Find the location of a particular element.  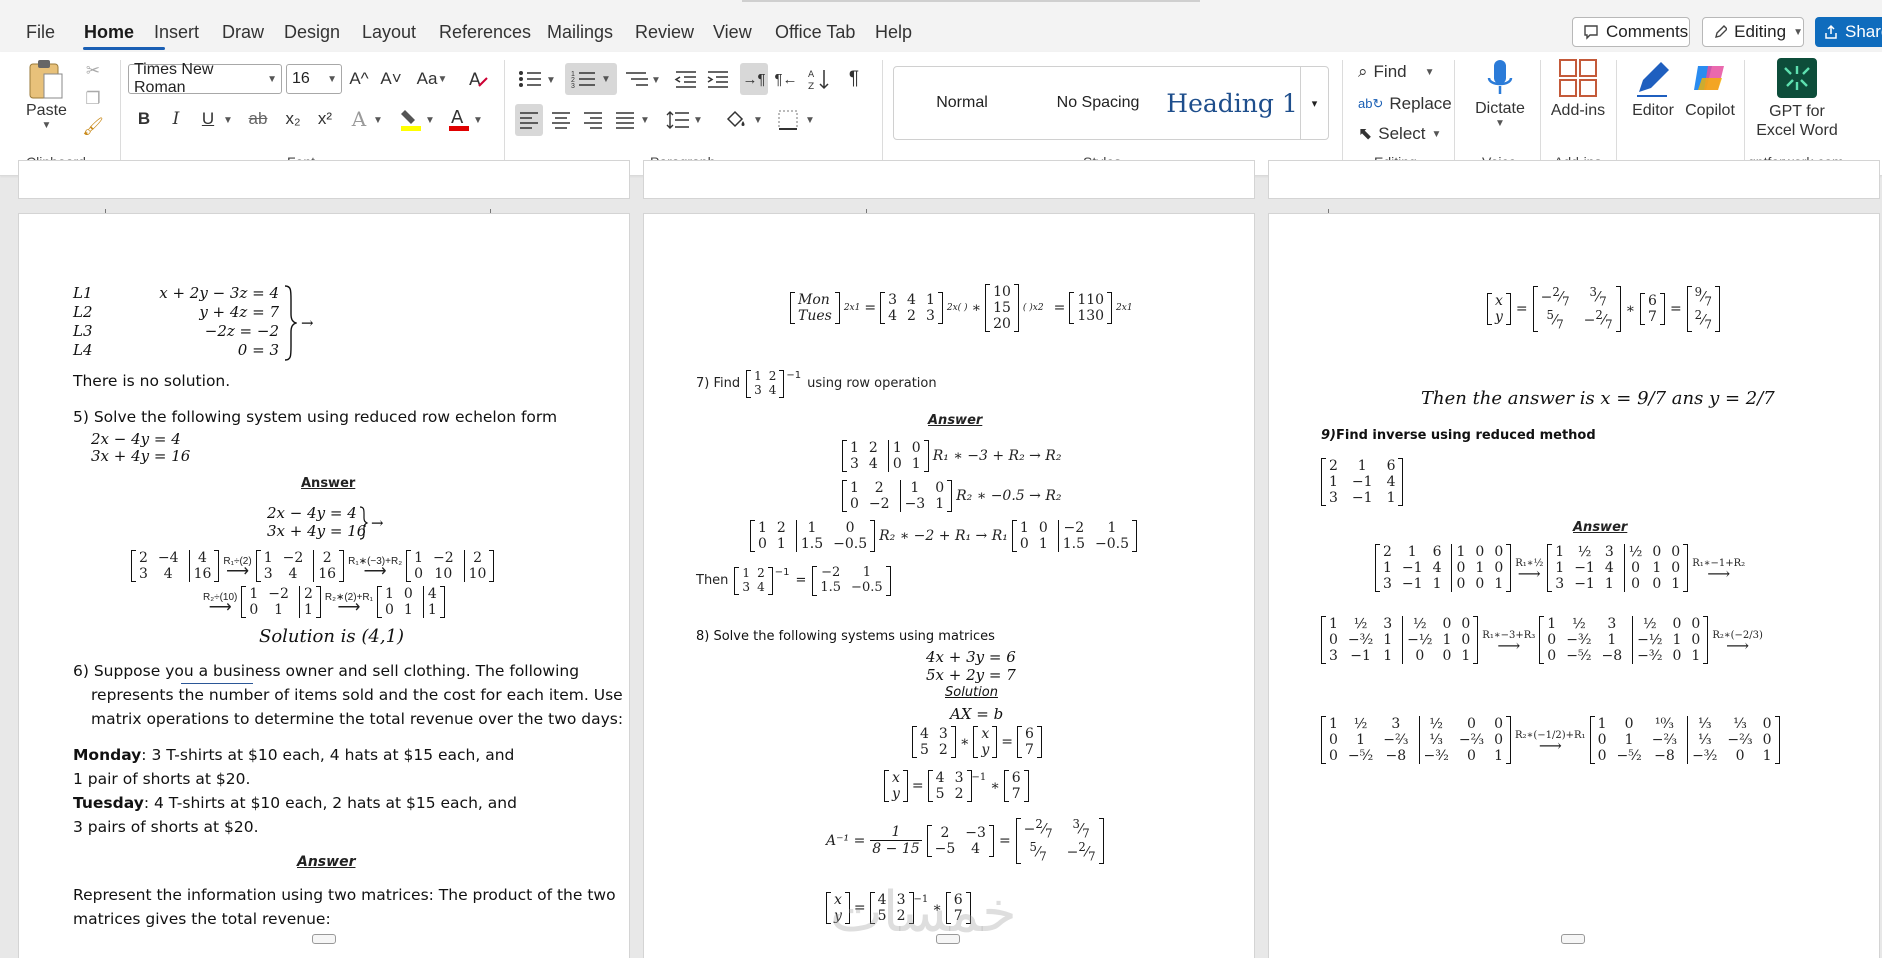

menu-office-tab: Office Tab is located at coordinates (815, 32).